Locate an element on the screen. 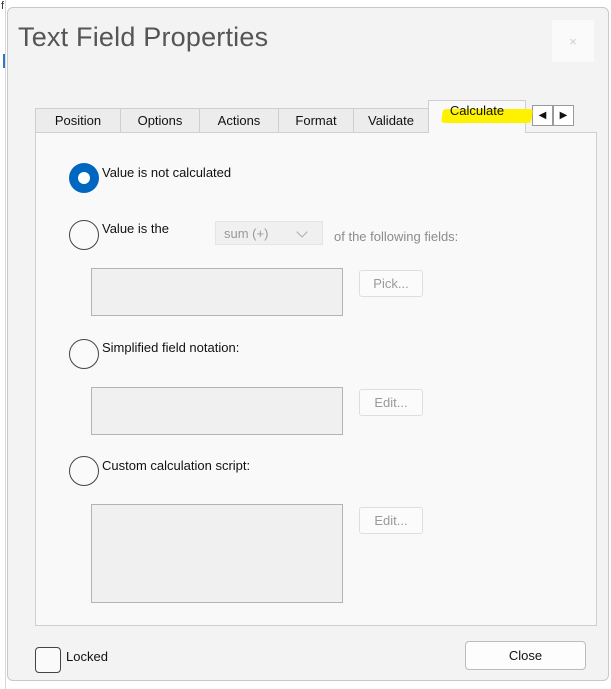 The width and height of the screenshot is (611, 689). radio-value-is-the is located at coordinates (84, 235).